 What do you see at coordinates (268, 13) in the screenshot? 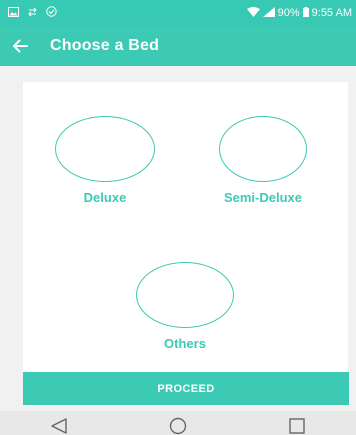
I see `signal-icon` at bounding box center [268, 13].